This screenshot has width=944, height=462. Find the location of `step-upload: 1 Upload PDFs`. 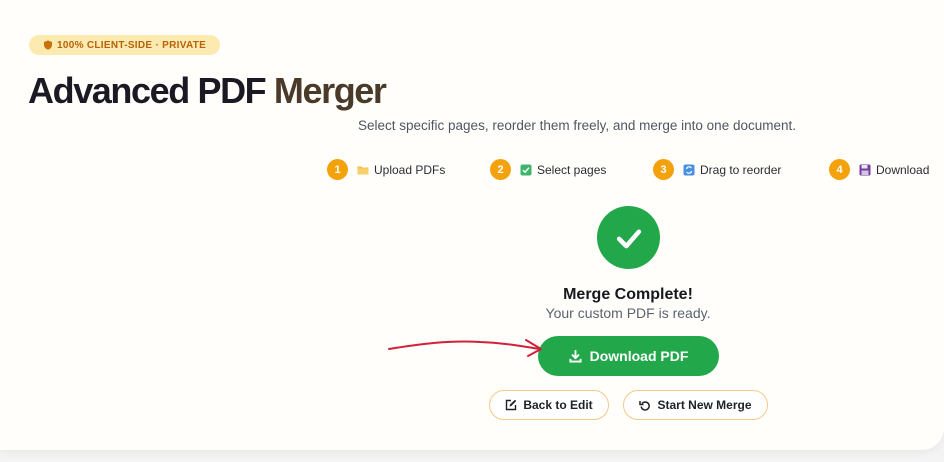

step-upload: 1 Upload PDFs is located at coordinates (386, 169).